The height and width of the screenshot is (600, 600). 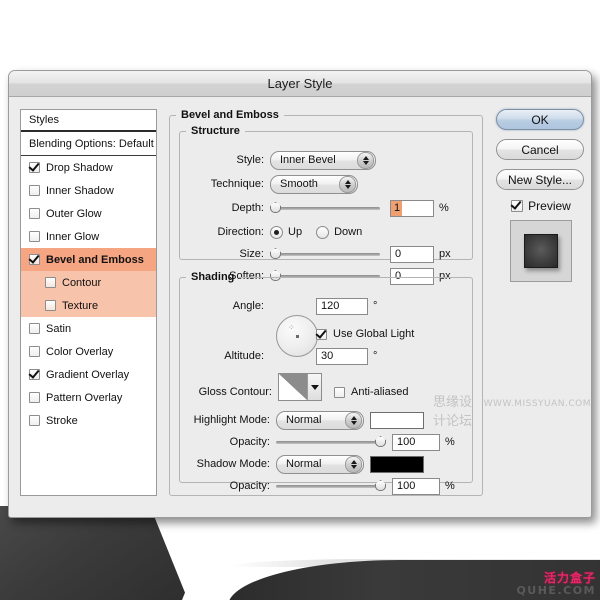 What do you see at coordinates (540, 119) in the screenshot?
I see `ok-button: OK` at bounding box center [540, 119].